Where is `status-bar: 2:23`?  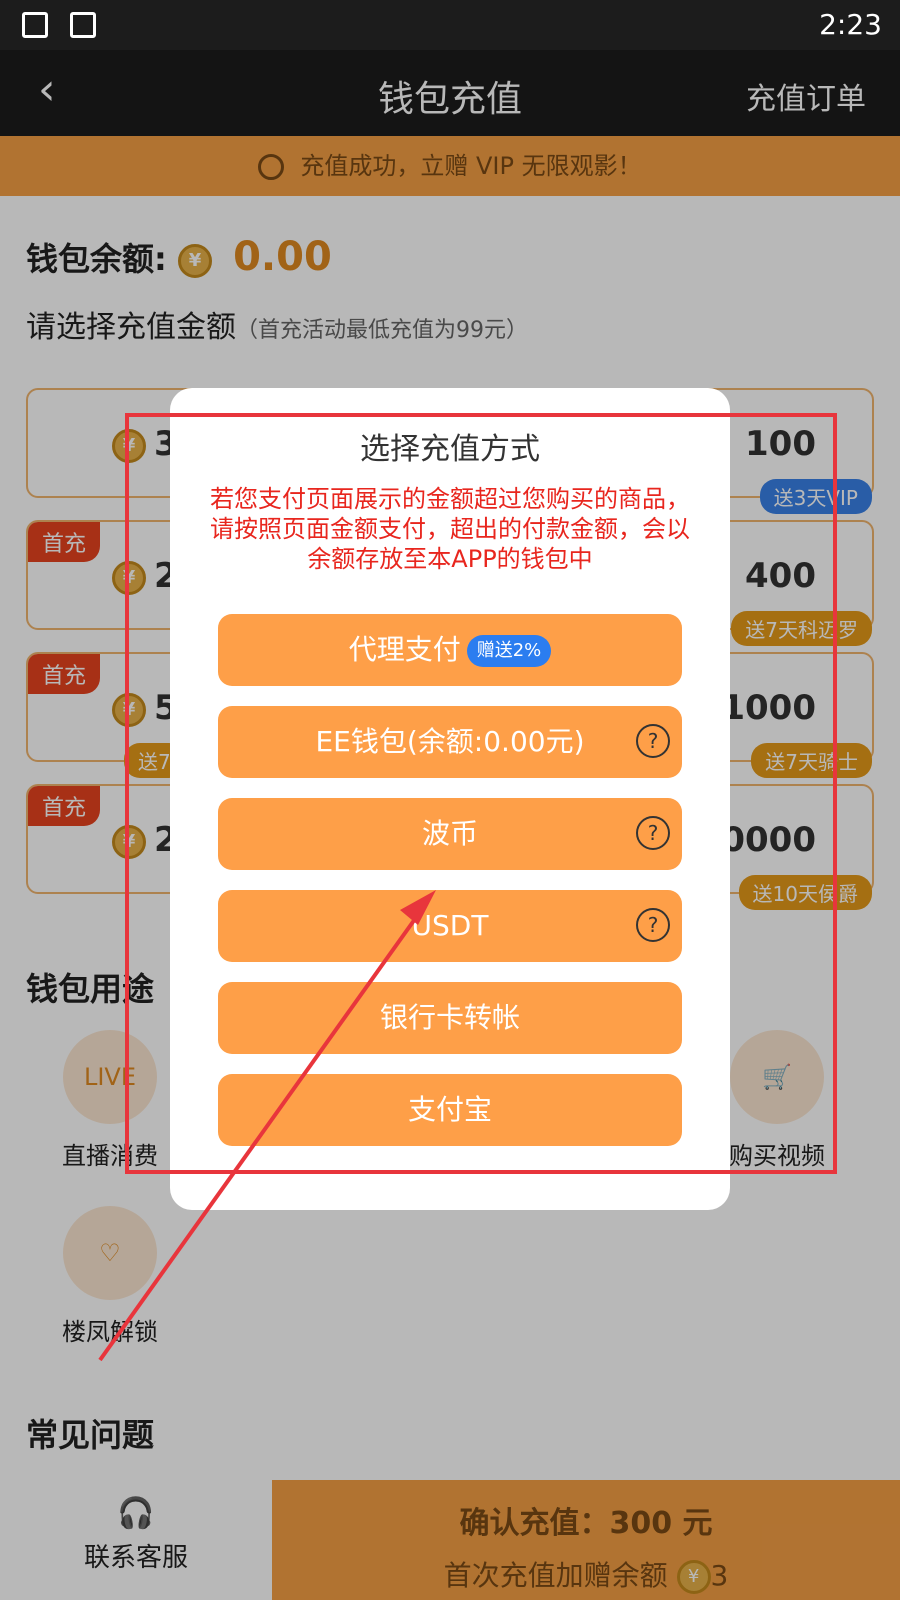
status-bar: 2:23 is located at coordinates (450, 25).